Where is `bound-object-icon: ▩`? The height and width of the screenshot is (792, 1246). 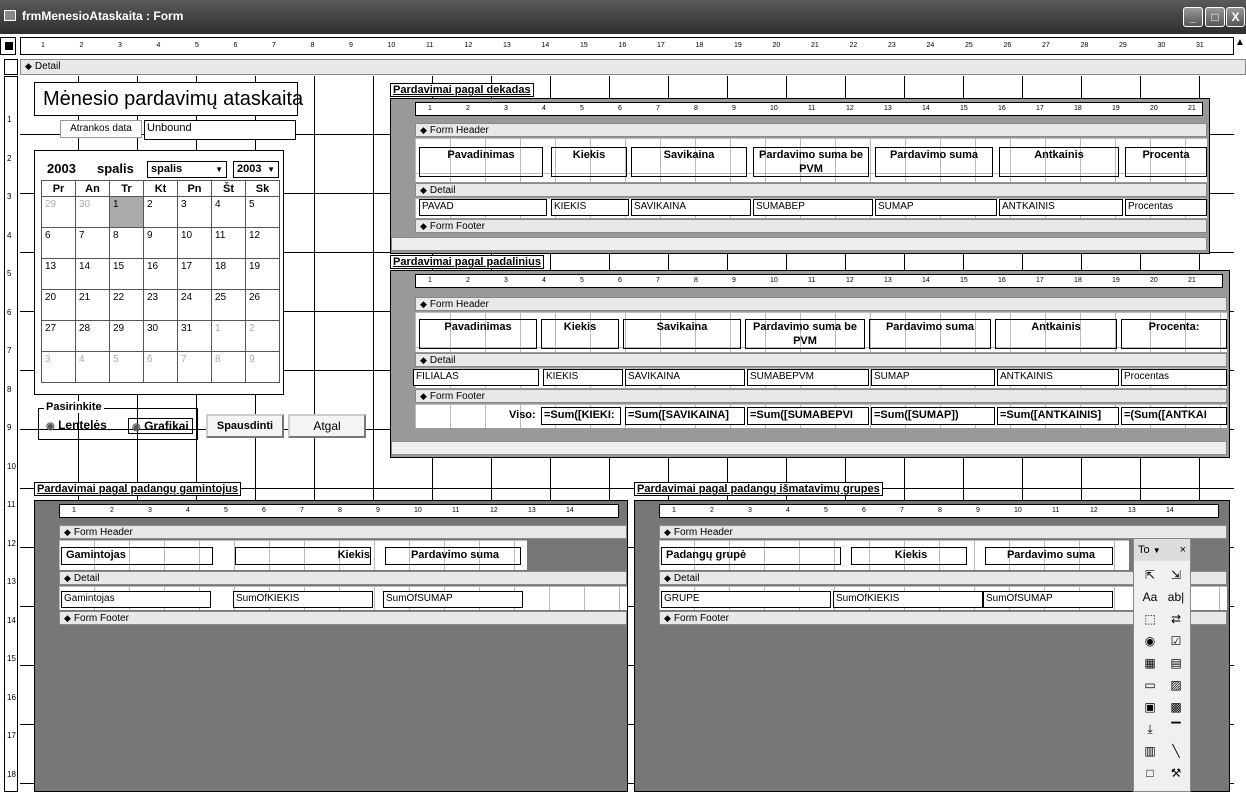 bound-object-icon: ▩ is located at coordinates (1176, 707).